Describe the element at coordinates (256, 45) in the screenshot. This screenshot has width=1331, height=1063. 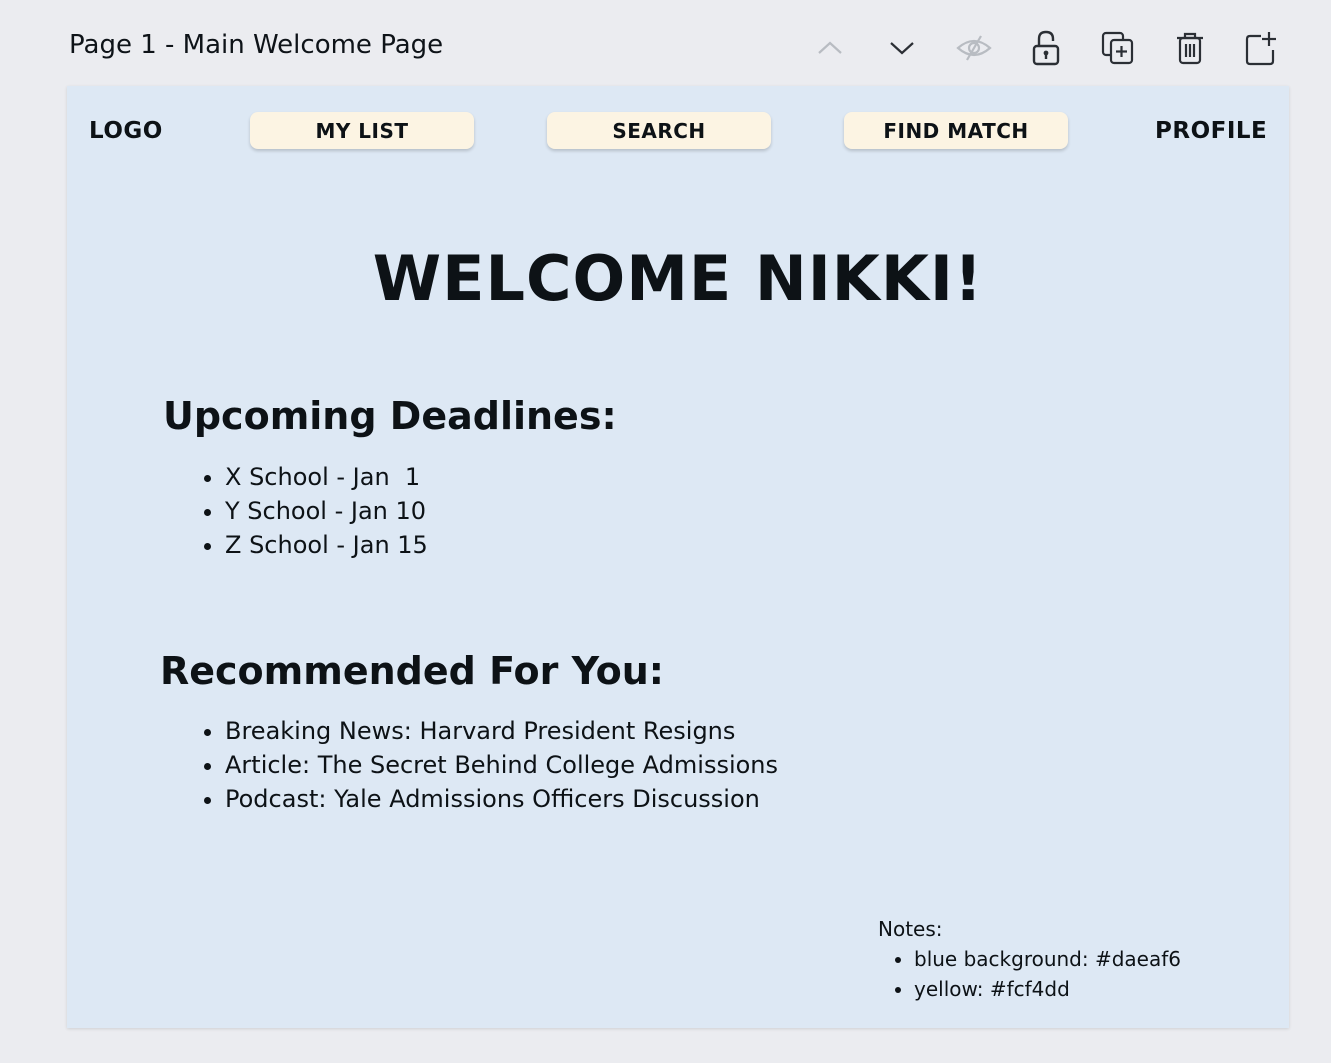
I see `page-title: Page 1 - Main Welcome Page` at that location.